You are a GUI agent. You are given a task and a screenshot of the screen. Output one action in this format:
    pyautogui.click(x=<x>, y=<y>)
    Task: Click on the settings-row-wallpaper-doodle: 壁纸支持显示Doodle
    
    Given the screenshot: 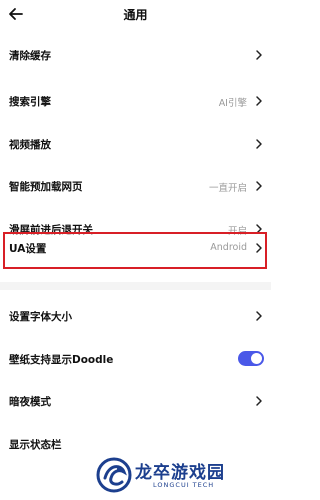 What is the action you would take?
    pyautogui.click(x=135, y=359)
    